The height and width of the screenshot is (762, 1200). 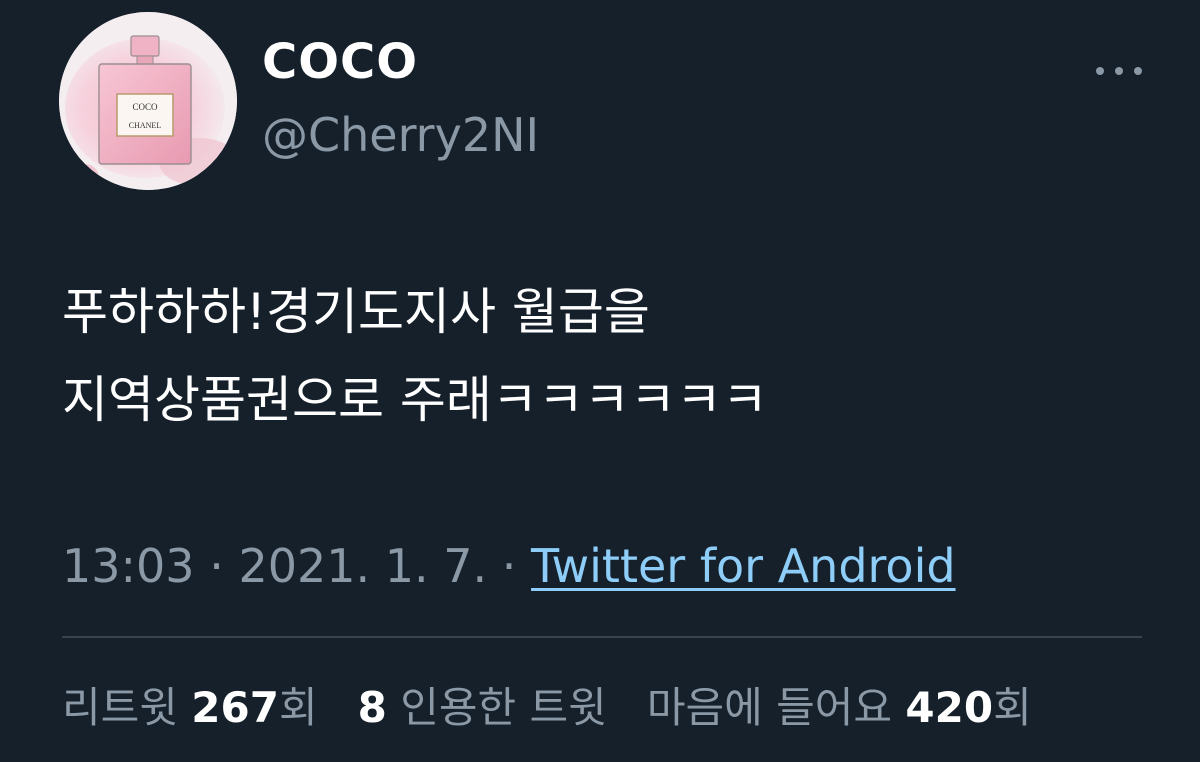 What do you see at coordinates (496, 707) in the screenshot?
I see `quotes-label: 인용한 트윗` at bounding box center [496, 707].